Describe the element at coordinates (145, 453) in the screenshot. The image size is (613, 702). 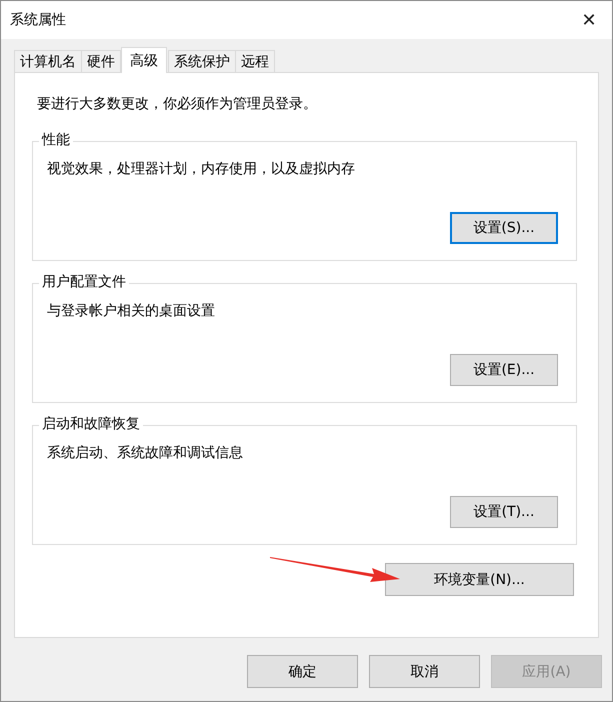
I see `group-description: 系统启动、系统故障和调试信息` at that location.